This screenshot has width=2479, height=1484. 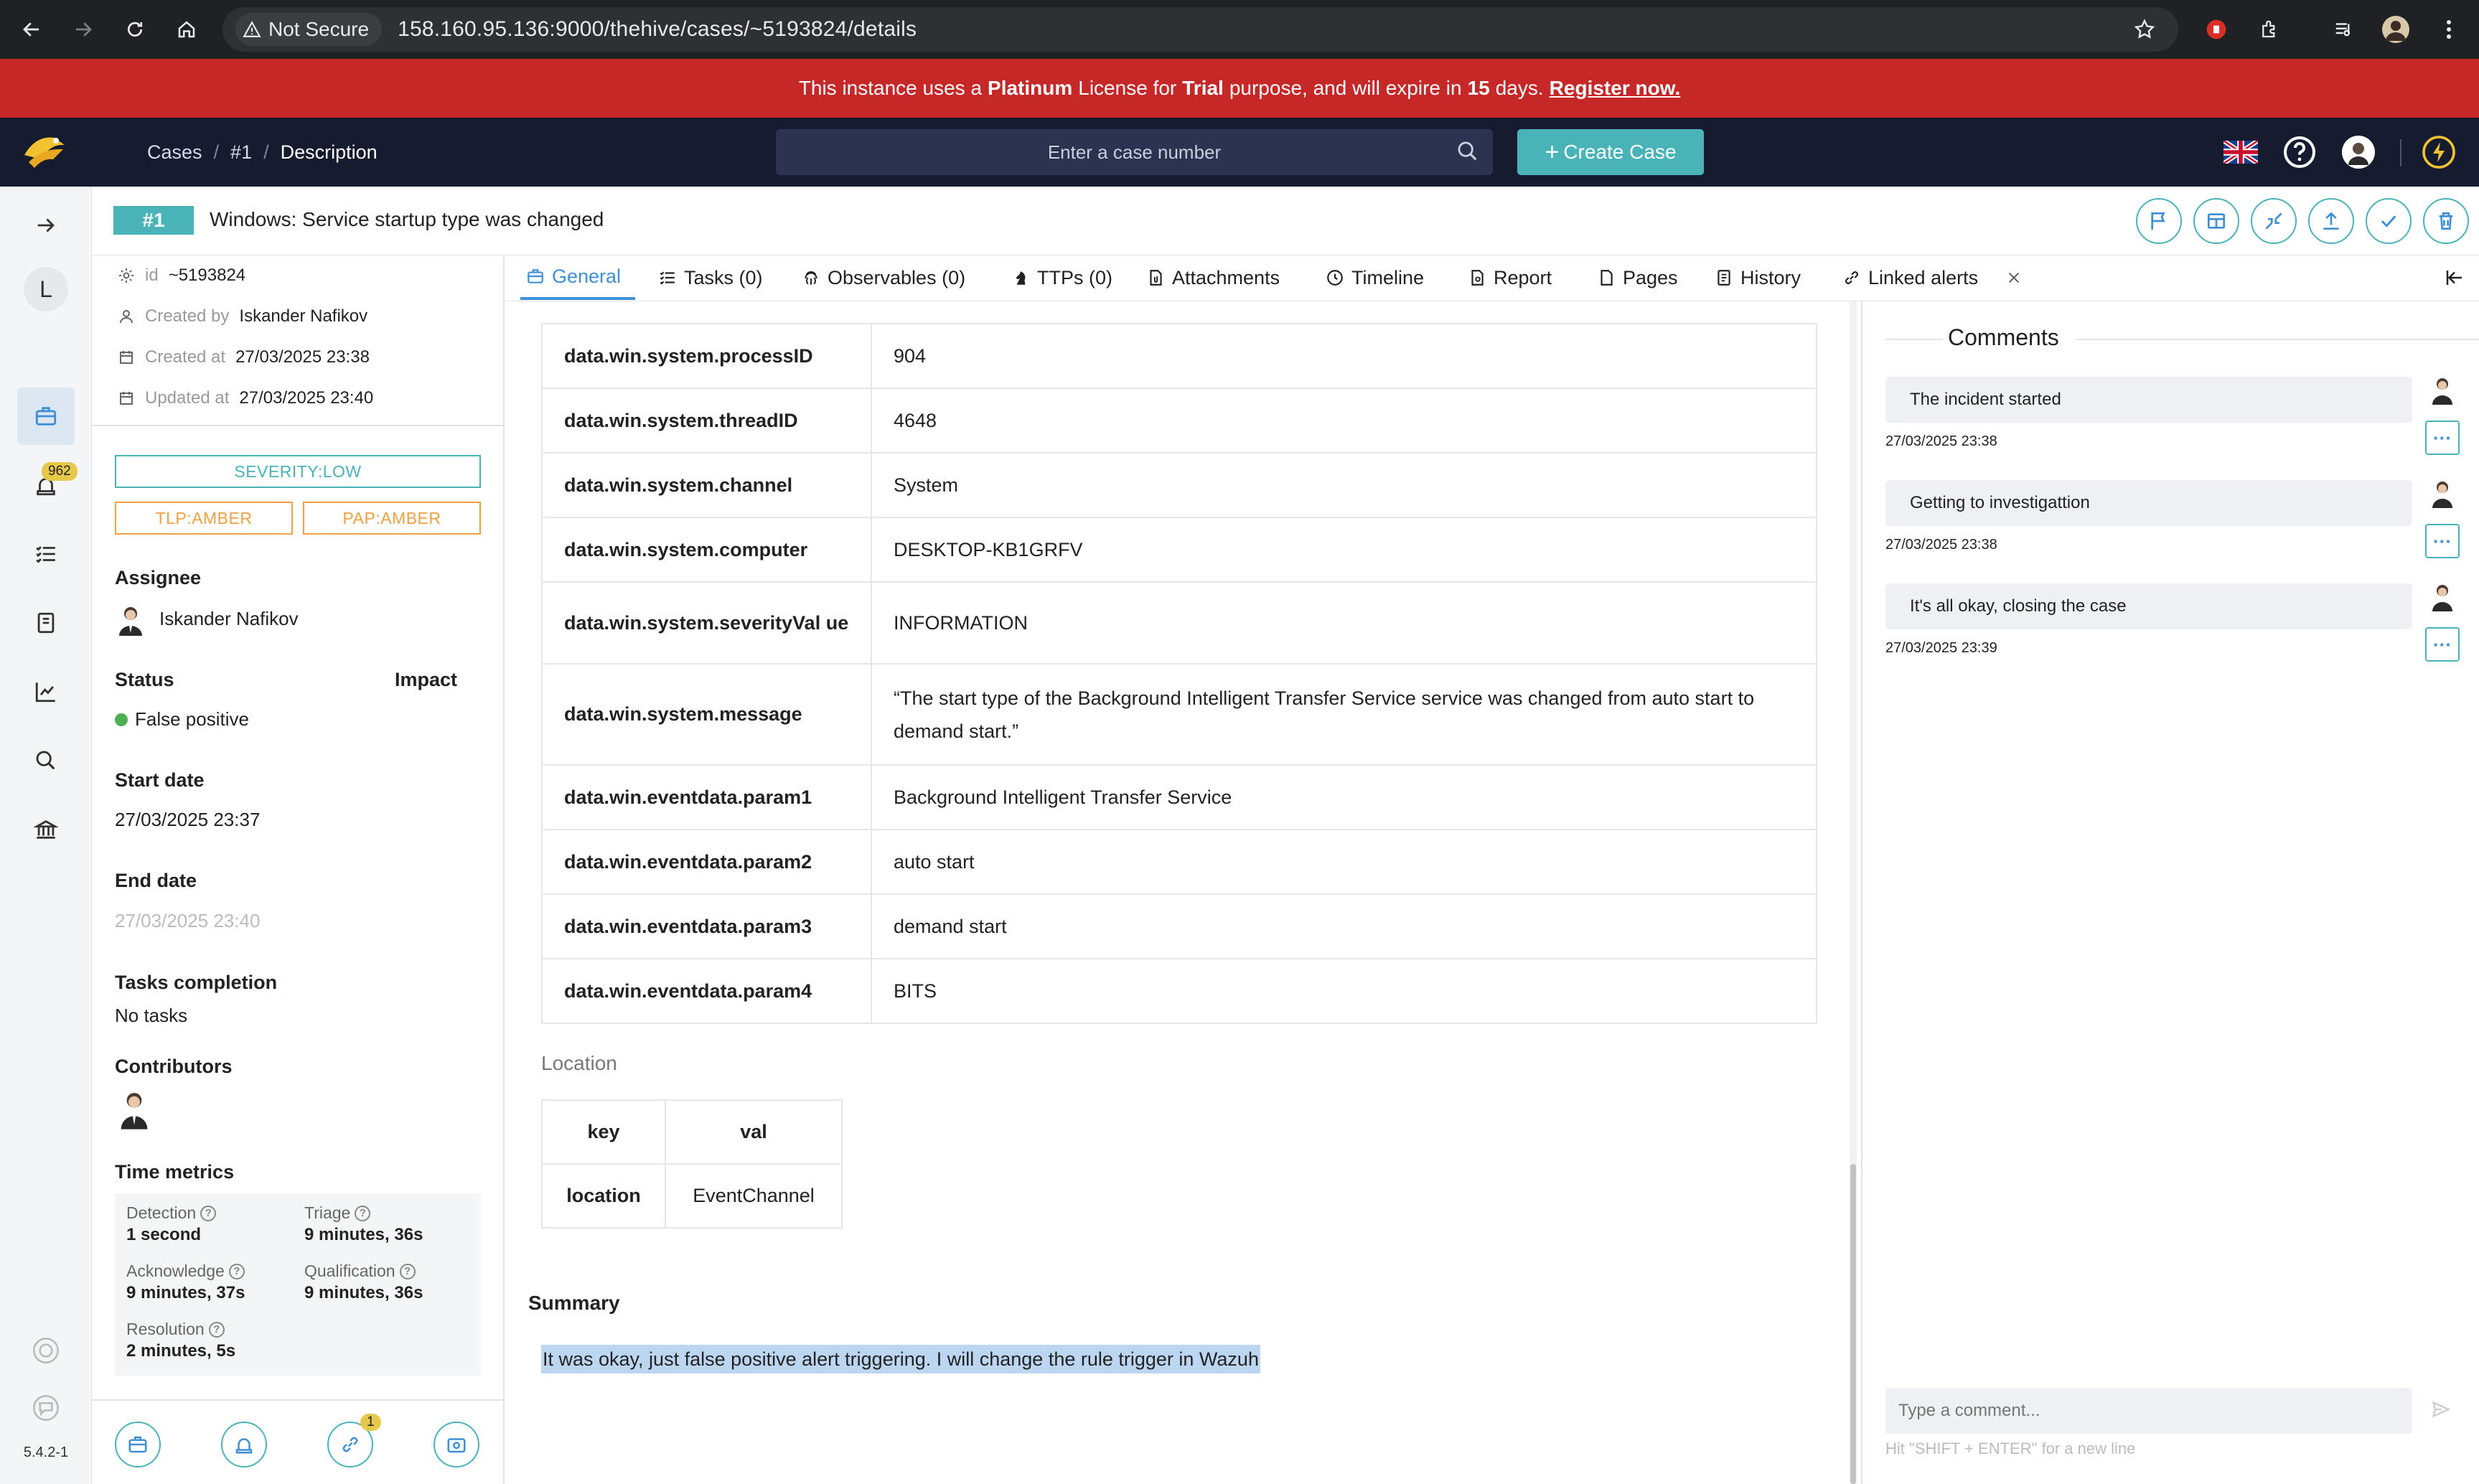 What do you see at coordinates (135, 29) in the screenshot?
I see `reload-icon` at bounding box center [135, 29].